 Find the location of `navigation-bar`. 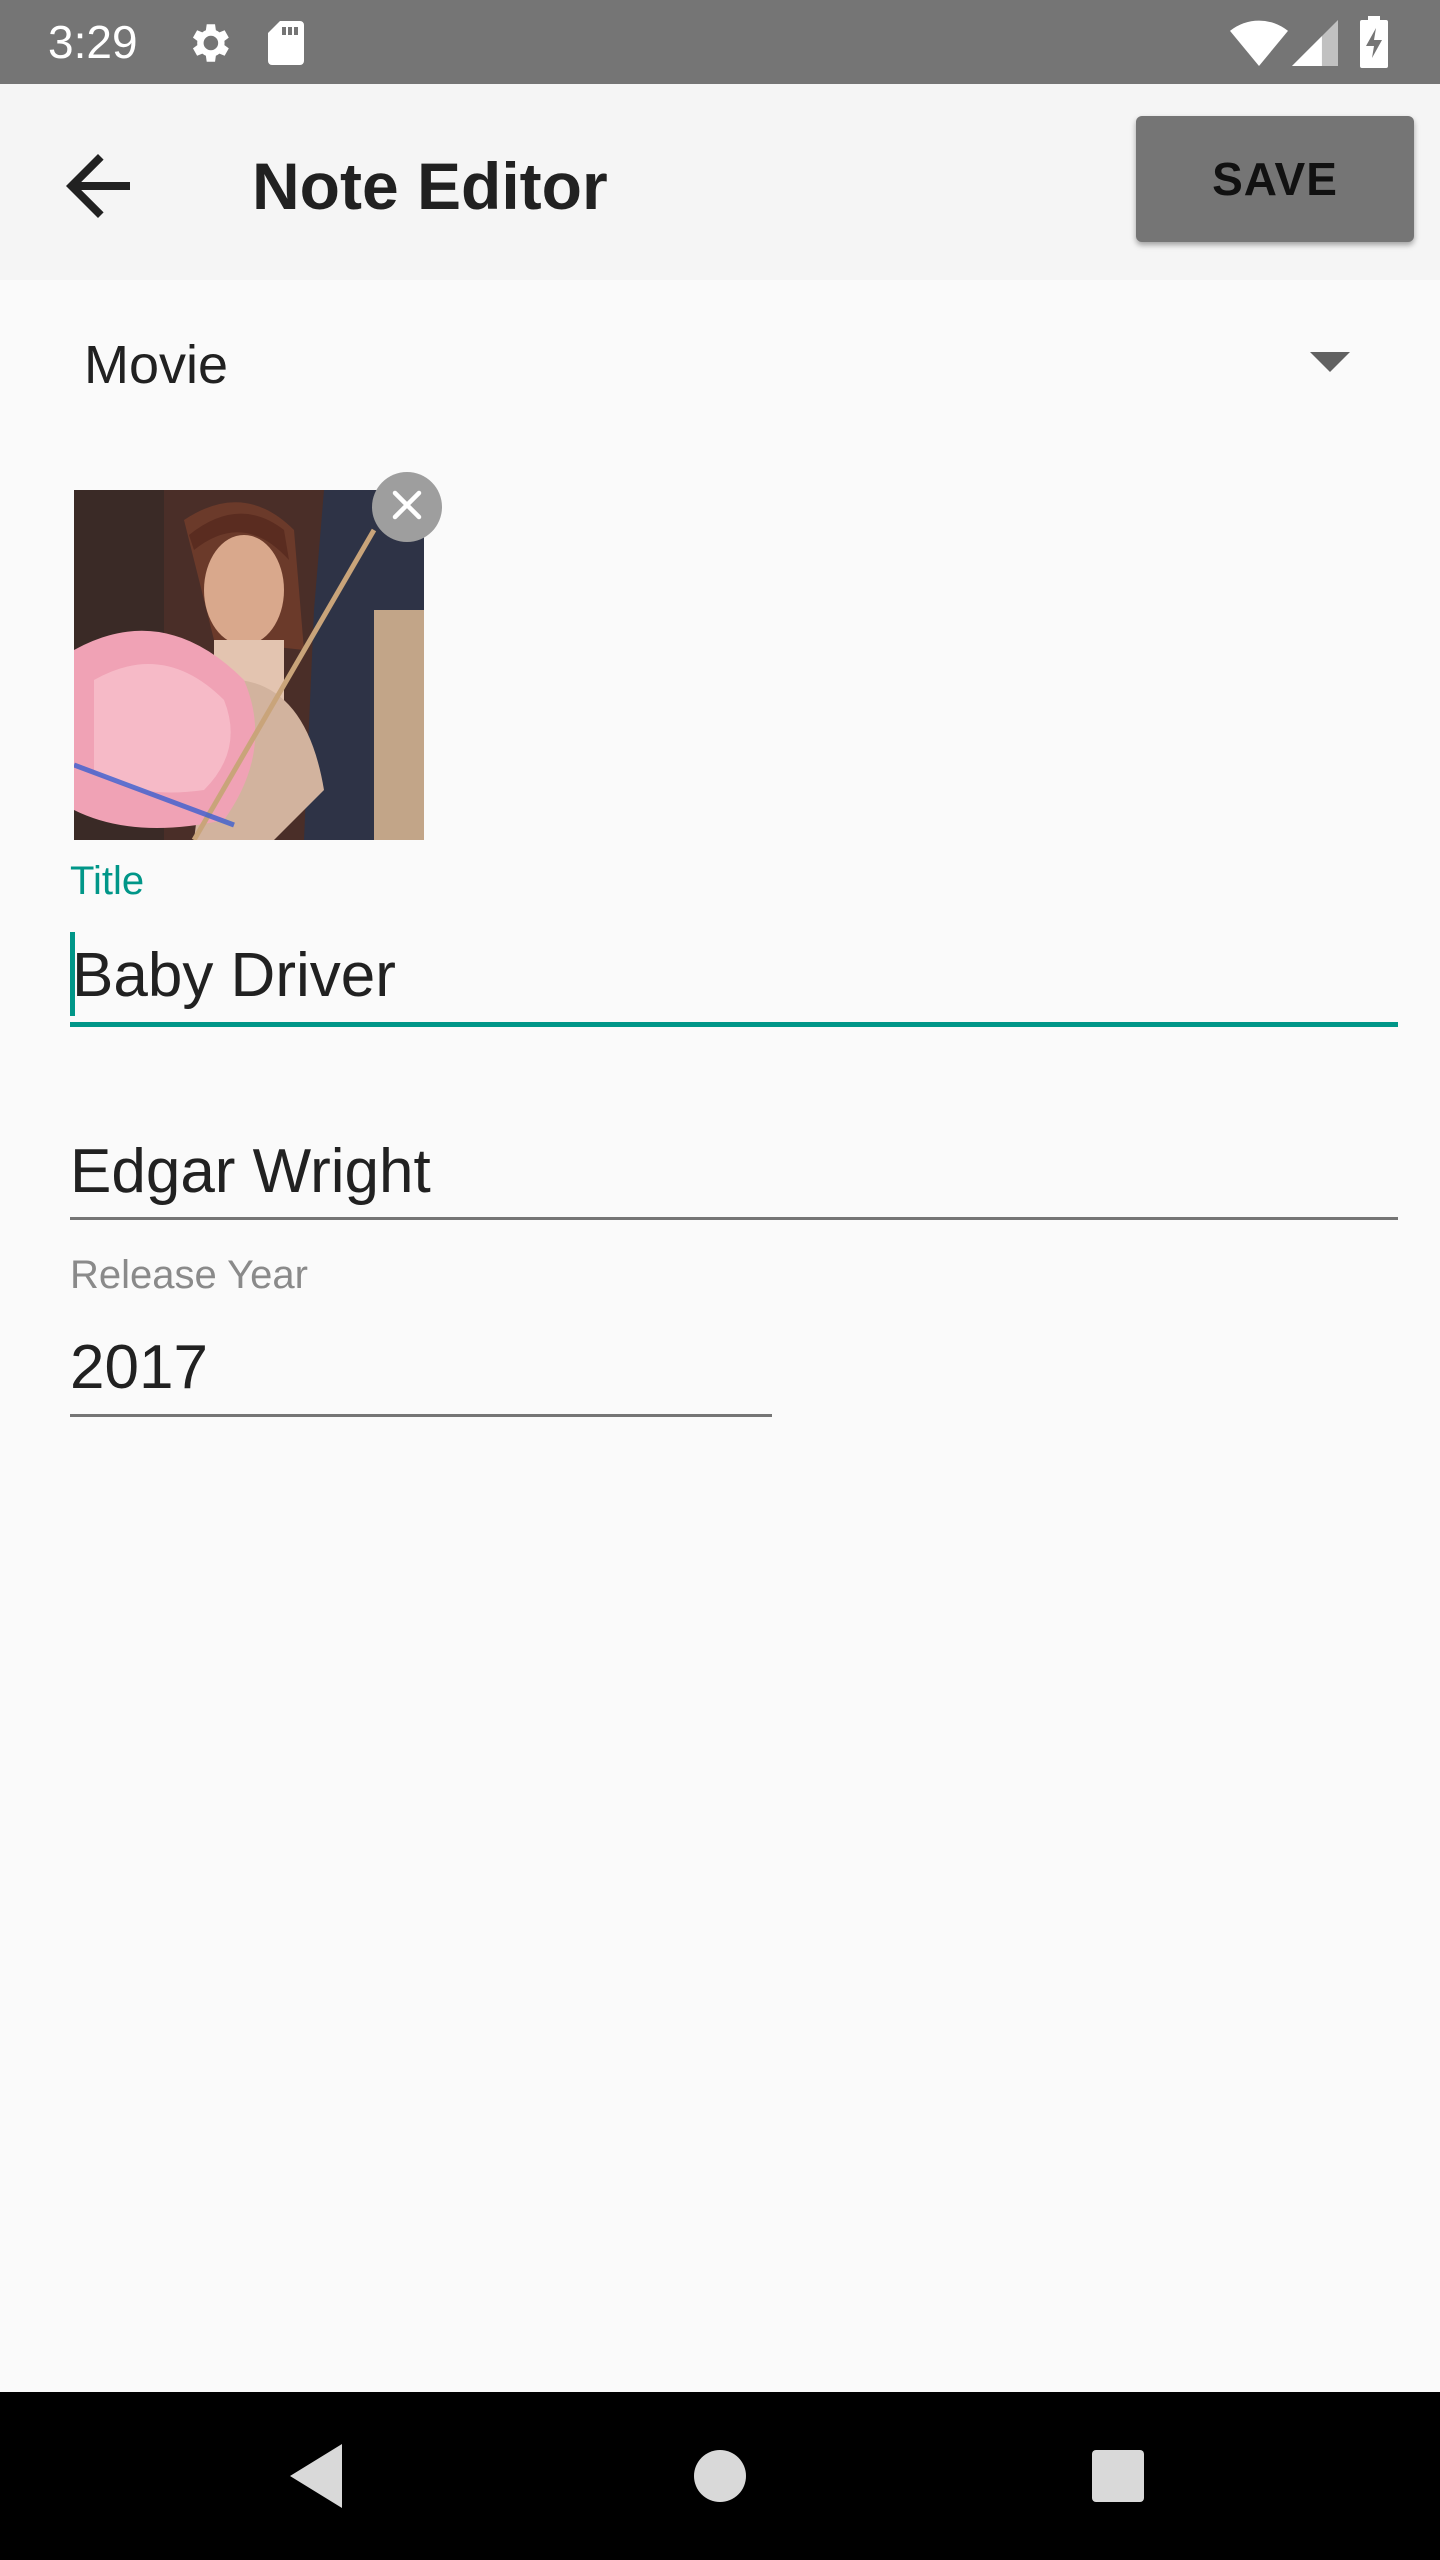

navigation-bar is located at coordinates (720, 2476).